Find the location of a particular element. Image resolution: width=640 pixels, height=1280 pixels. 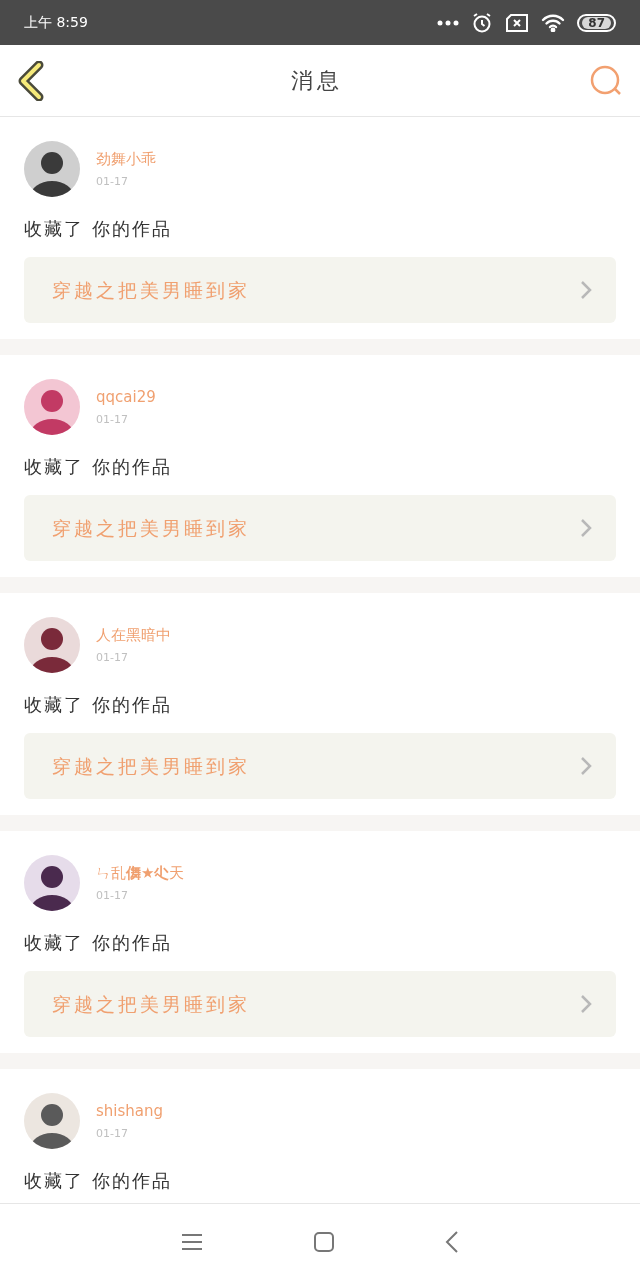

wifi-icon is located at coordinates (553, 22).